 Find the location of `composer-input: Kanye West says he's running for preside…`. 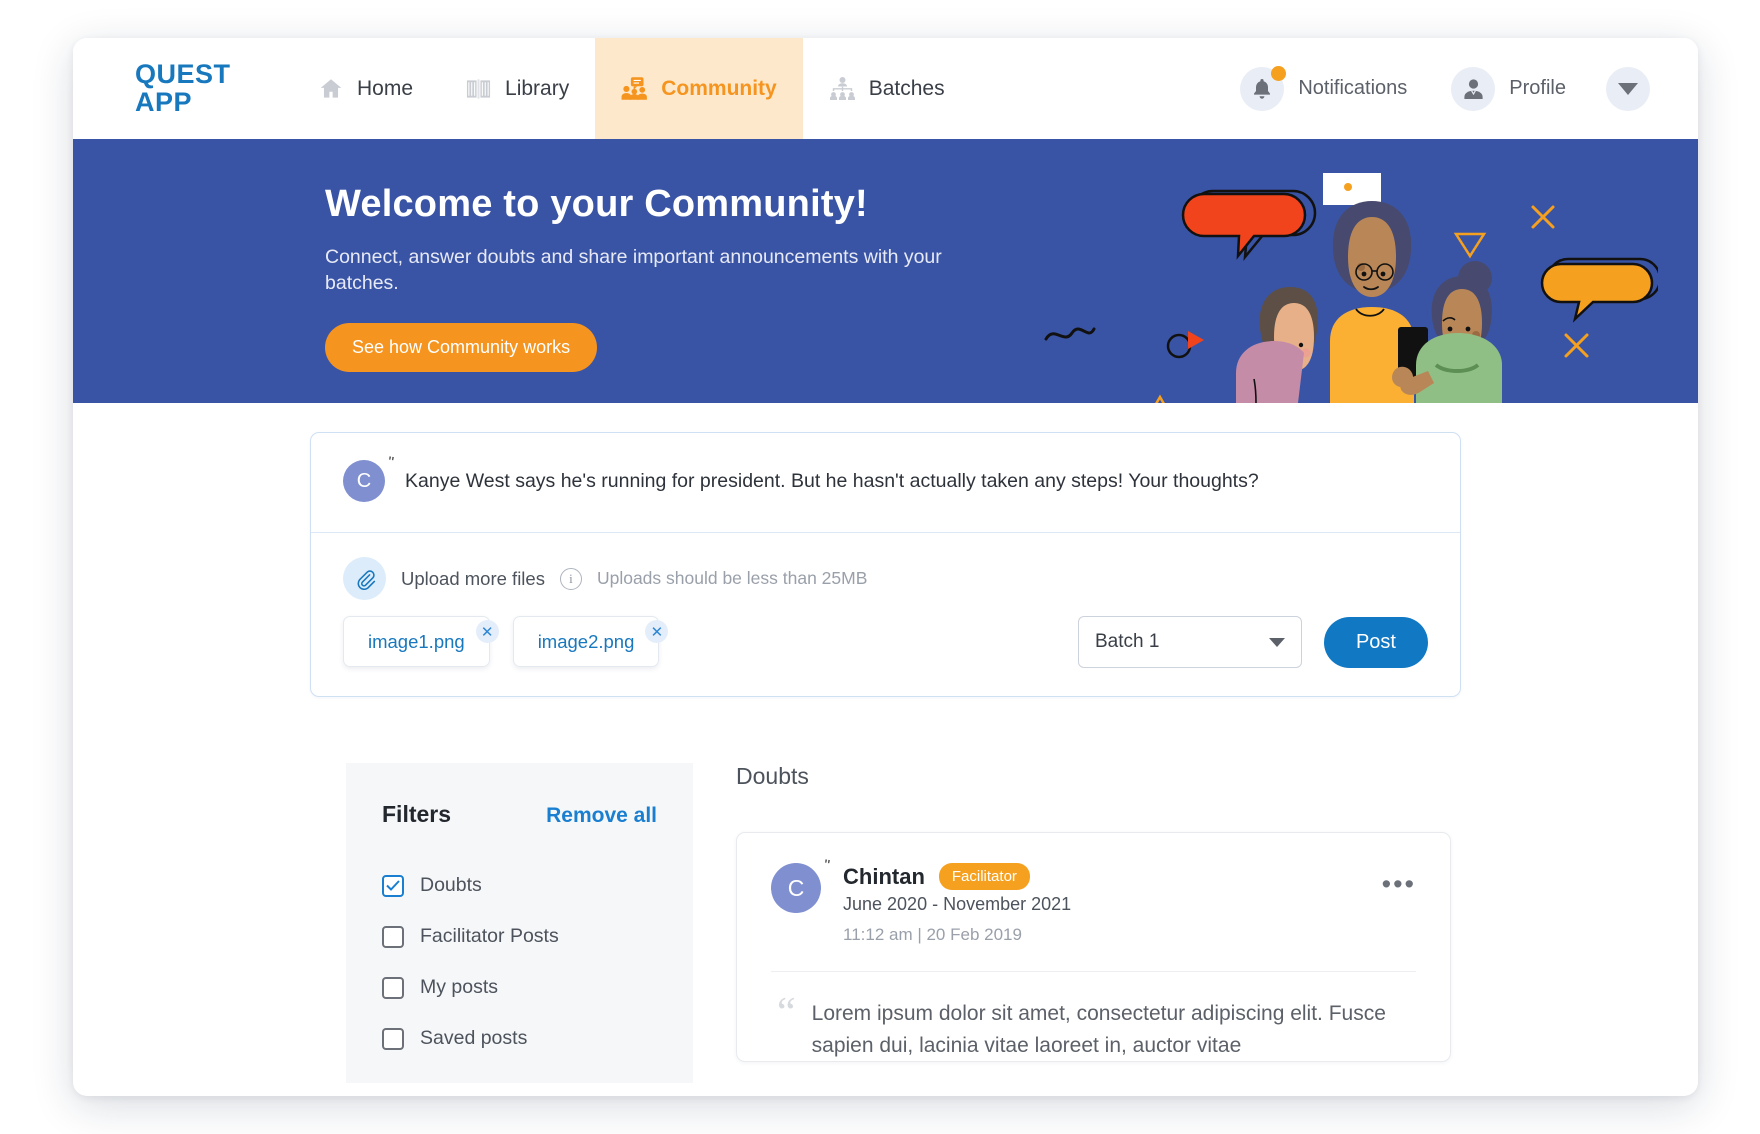

composer-input: Kanye West says he's running for preside… is located at coordinates (832, 481).